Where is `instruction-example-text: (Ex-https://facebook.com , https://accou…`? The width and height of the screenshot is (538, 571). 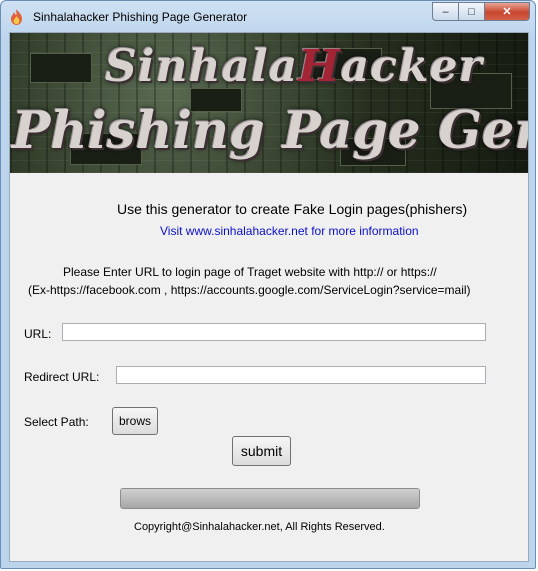 instruction-example-text: (Ex-https://facebook.com , https://accou… is located at coordinates (249, 290).